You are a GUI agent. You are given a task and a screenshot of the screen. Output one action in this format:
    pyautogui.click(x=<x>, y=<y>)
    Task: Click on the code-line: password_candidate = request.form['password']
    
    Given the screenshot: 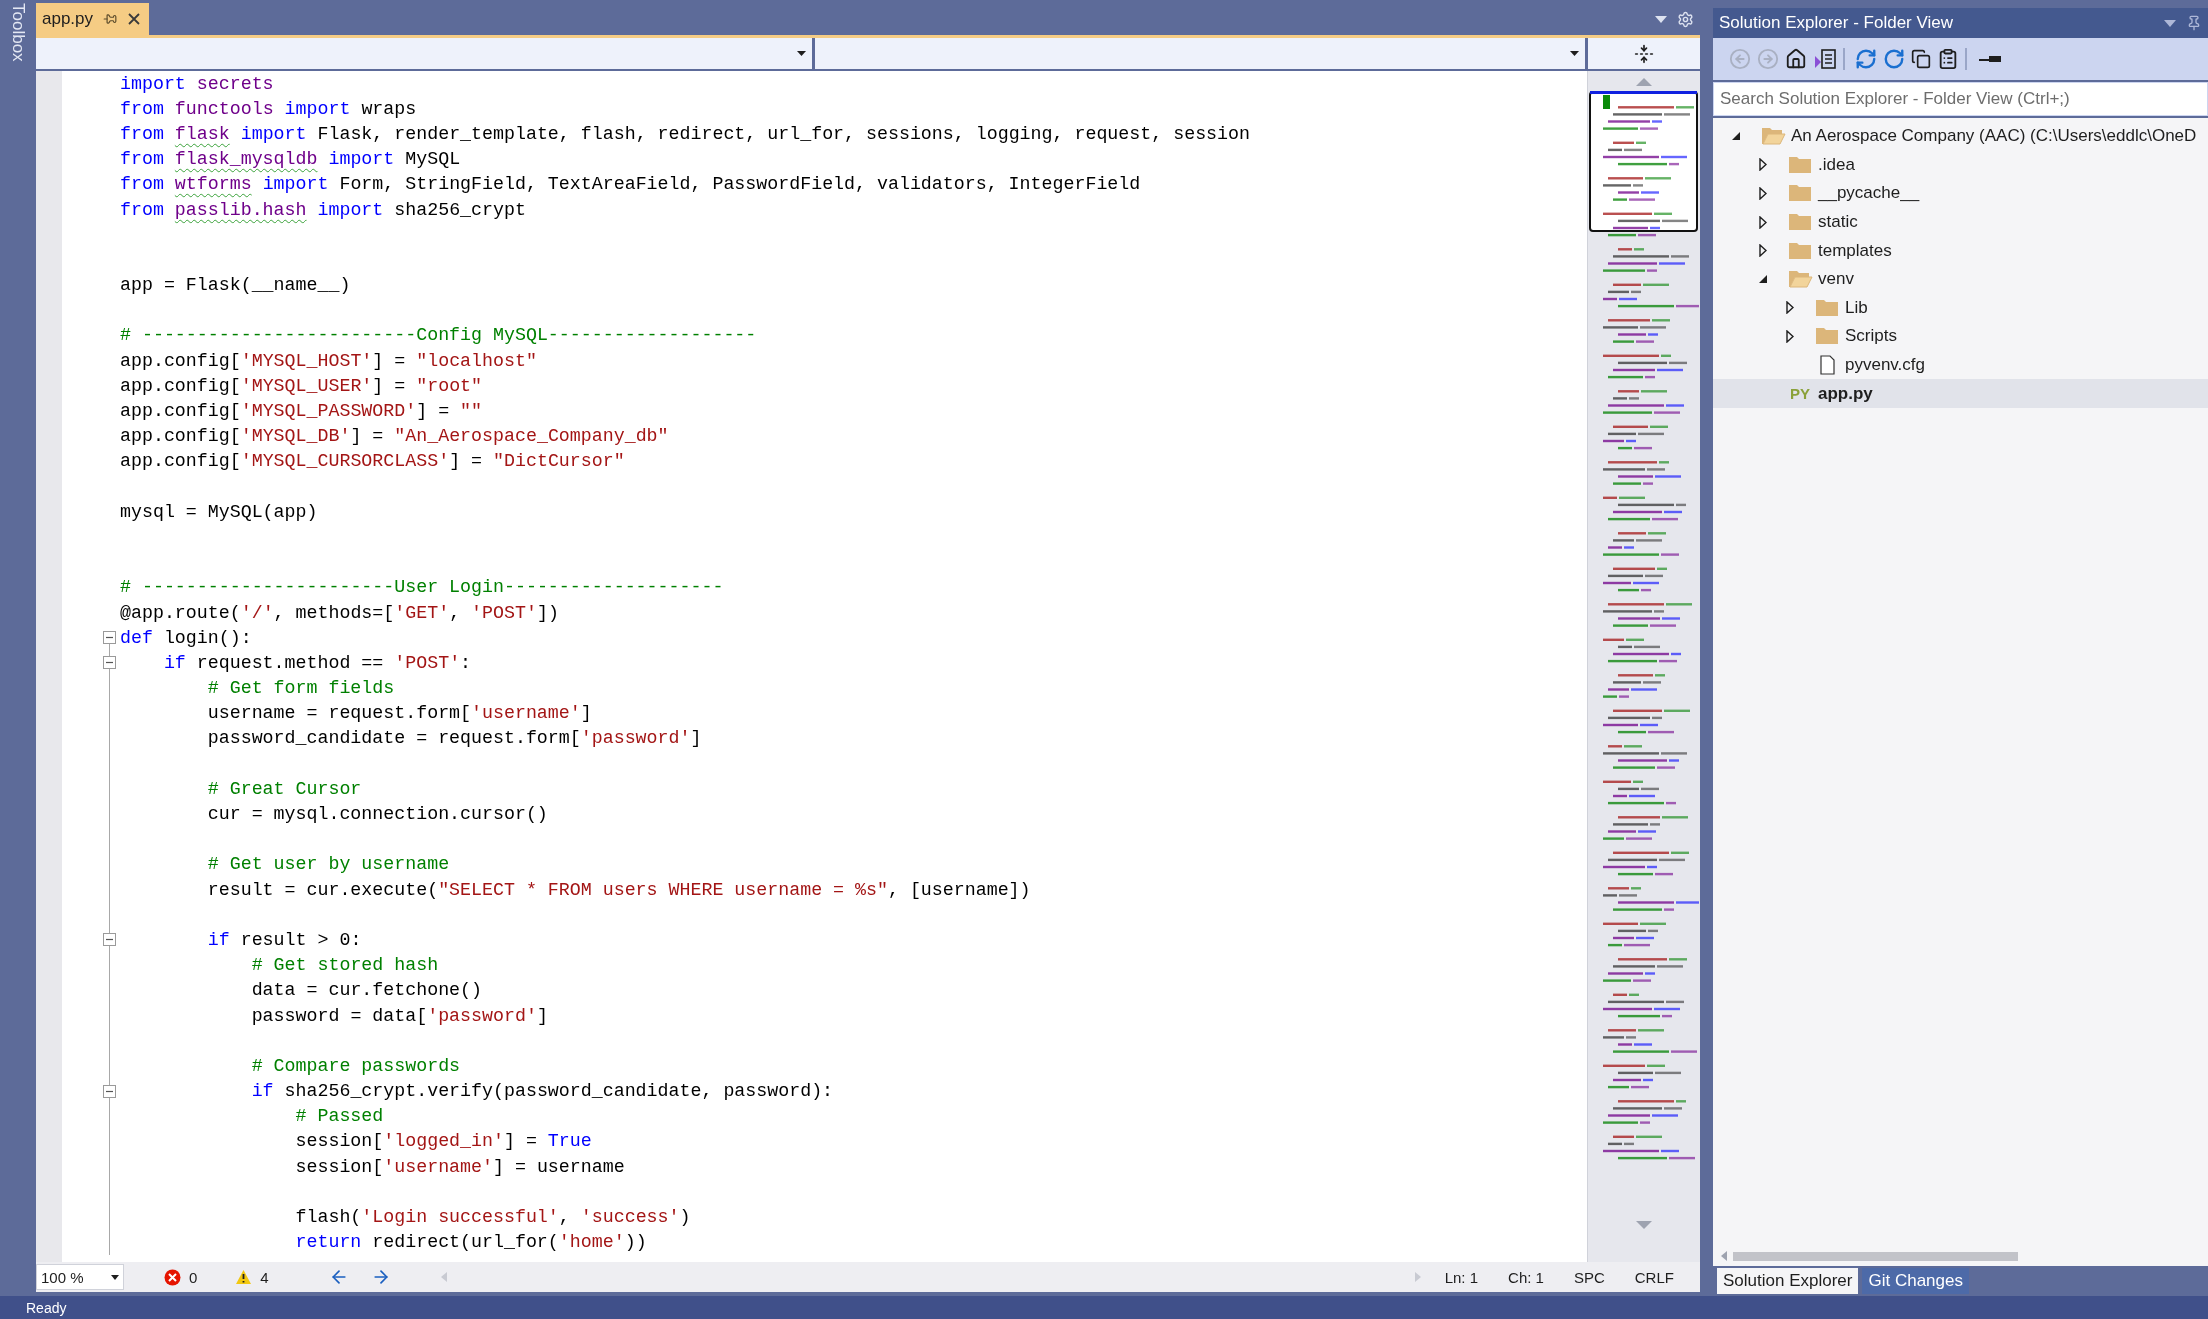 What is the action you would take?
    pyautogui.click(x=454, y=738)
    